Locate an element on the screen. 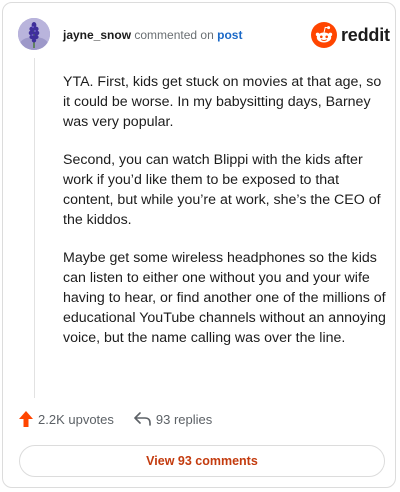  reddit-logo: reddit is located at coordinates (350, 35).